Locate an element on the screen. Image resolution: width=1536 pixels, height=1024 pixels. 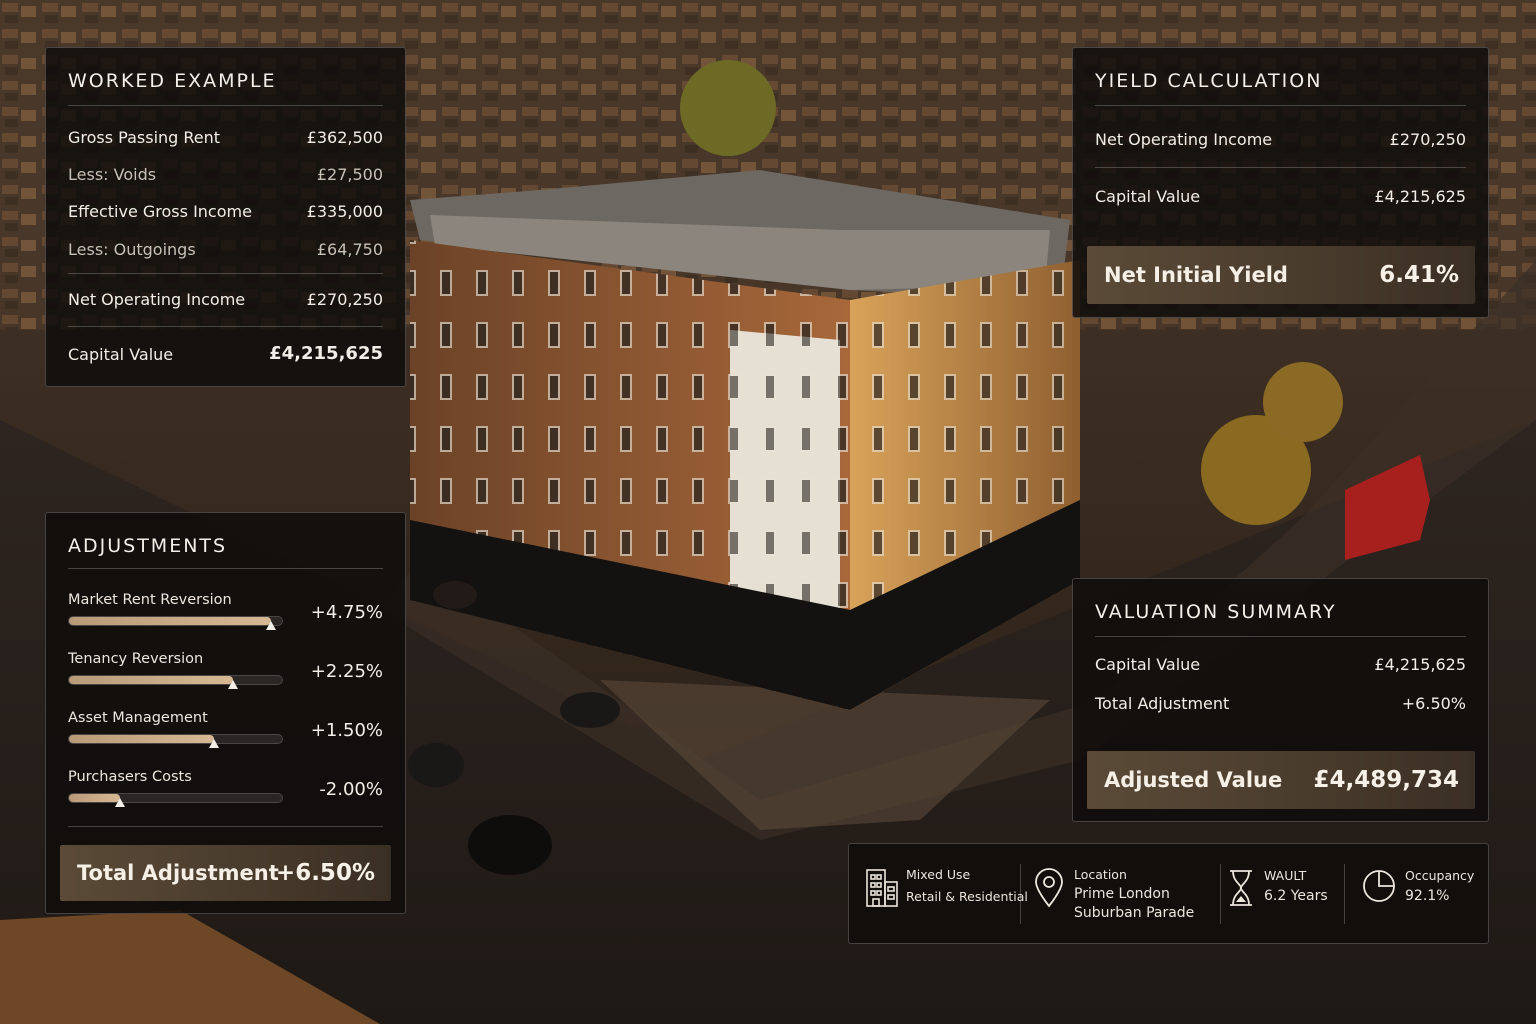
adjustment-asset-management: Asset Management +1.50% is located at coordinates (225, 733).